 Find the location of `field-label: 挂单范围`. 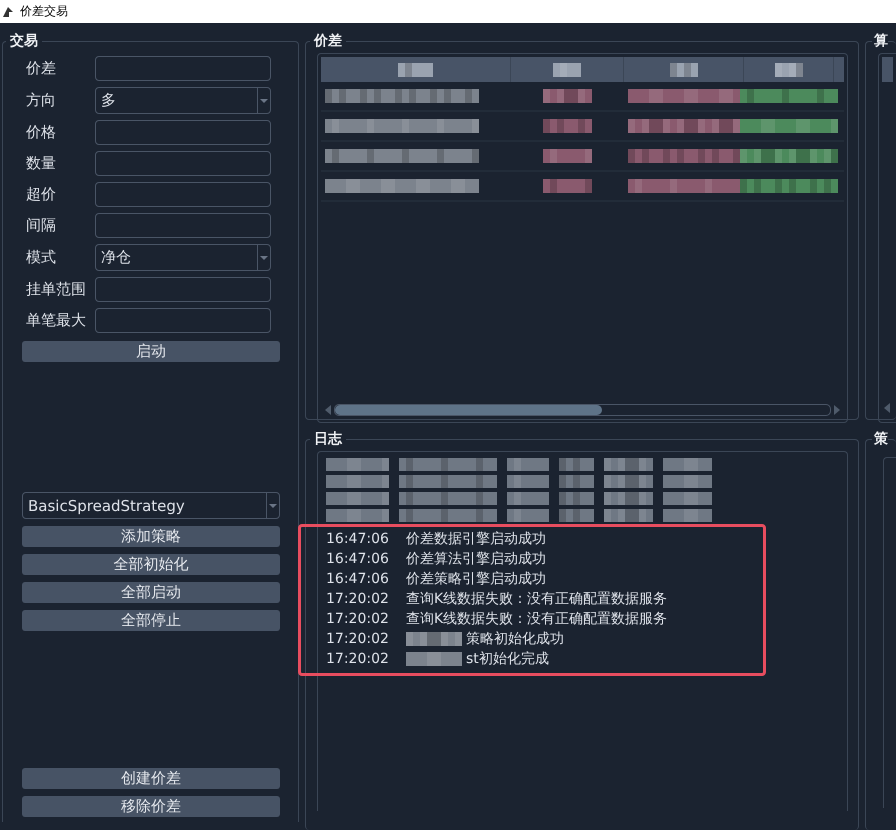

field-label: 挂单范围 is located at coordinates (56, 289).